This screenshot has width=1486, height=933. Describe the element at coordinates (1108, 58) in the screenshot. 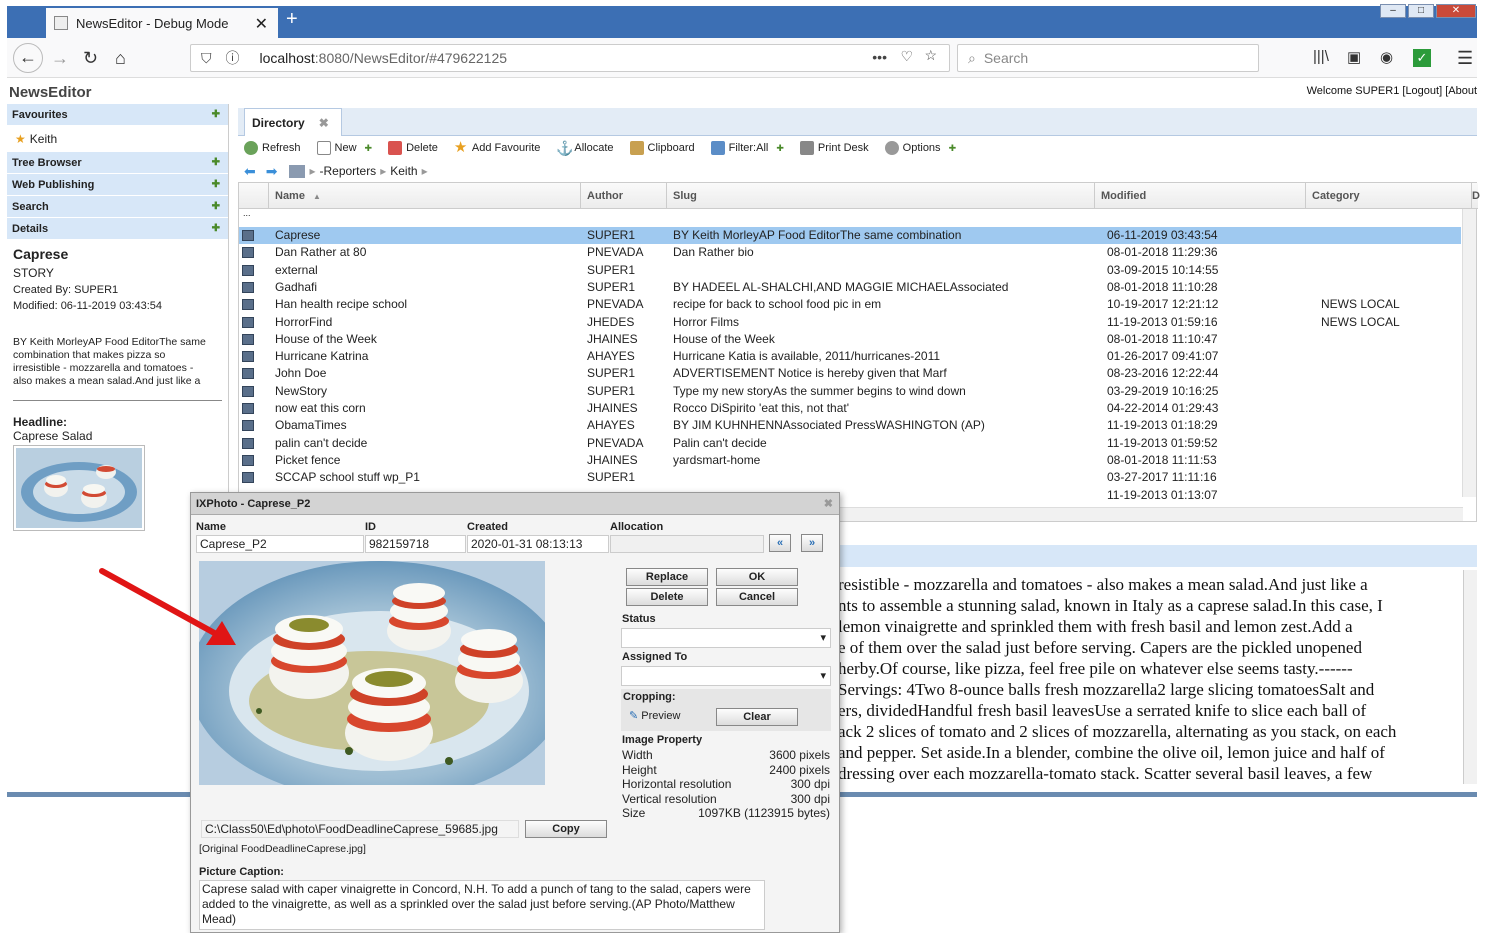

I see `search-input: ⌕ Search` at that location.